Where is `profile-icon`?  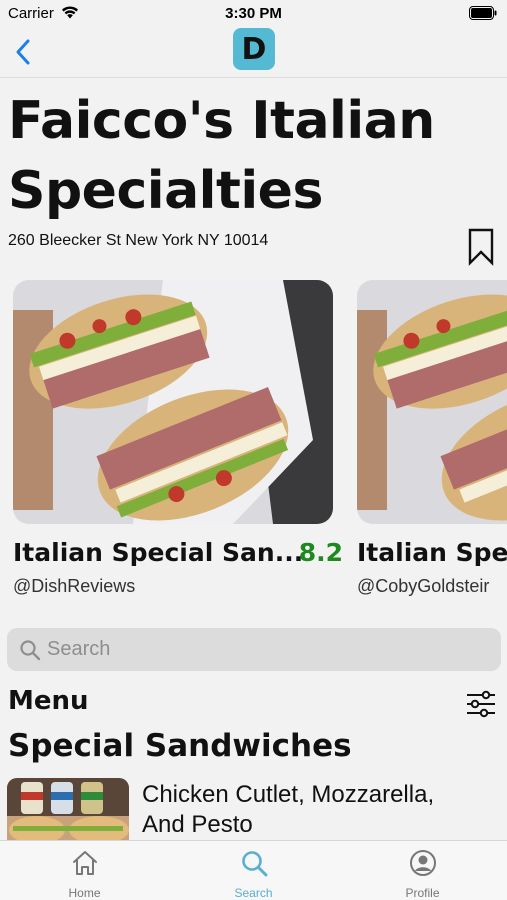 profile-icon is located at coordinates (423, 863).